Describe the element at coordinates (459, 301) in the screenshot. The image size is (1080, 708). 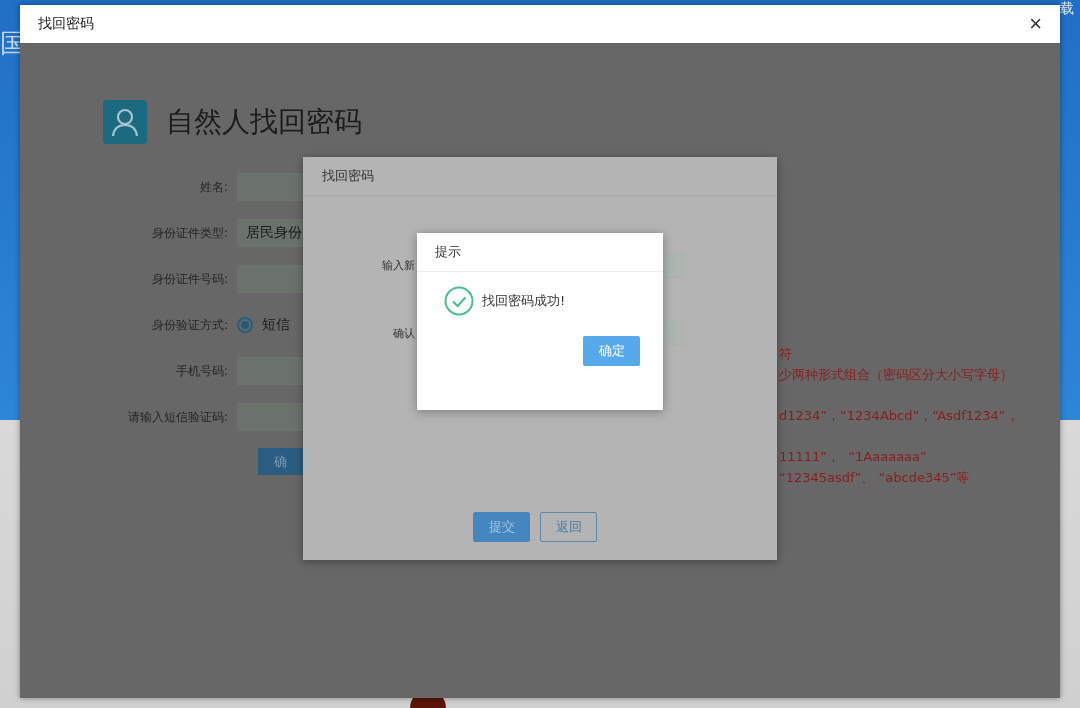
I see `check-circle-icon` at that location.